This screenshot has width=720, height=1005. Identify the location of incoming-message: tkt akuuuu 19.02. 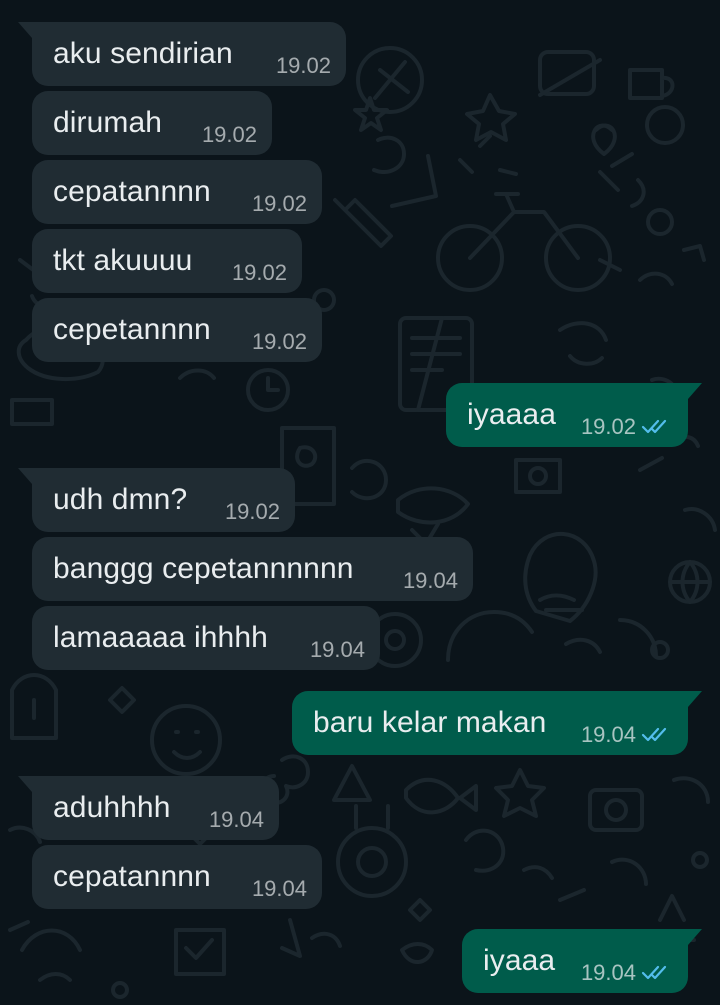
(167, 261).